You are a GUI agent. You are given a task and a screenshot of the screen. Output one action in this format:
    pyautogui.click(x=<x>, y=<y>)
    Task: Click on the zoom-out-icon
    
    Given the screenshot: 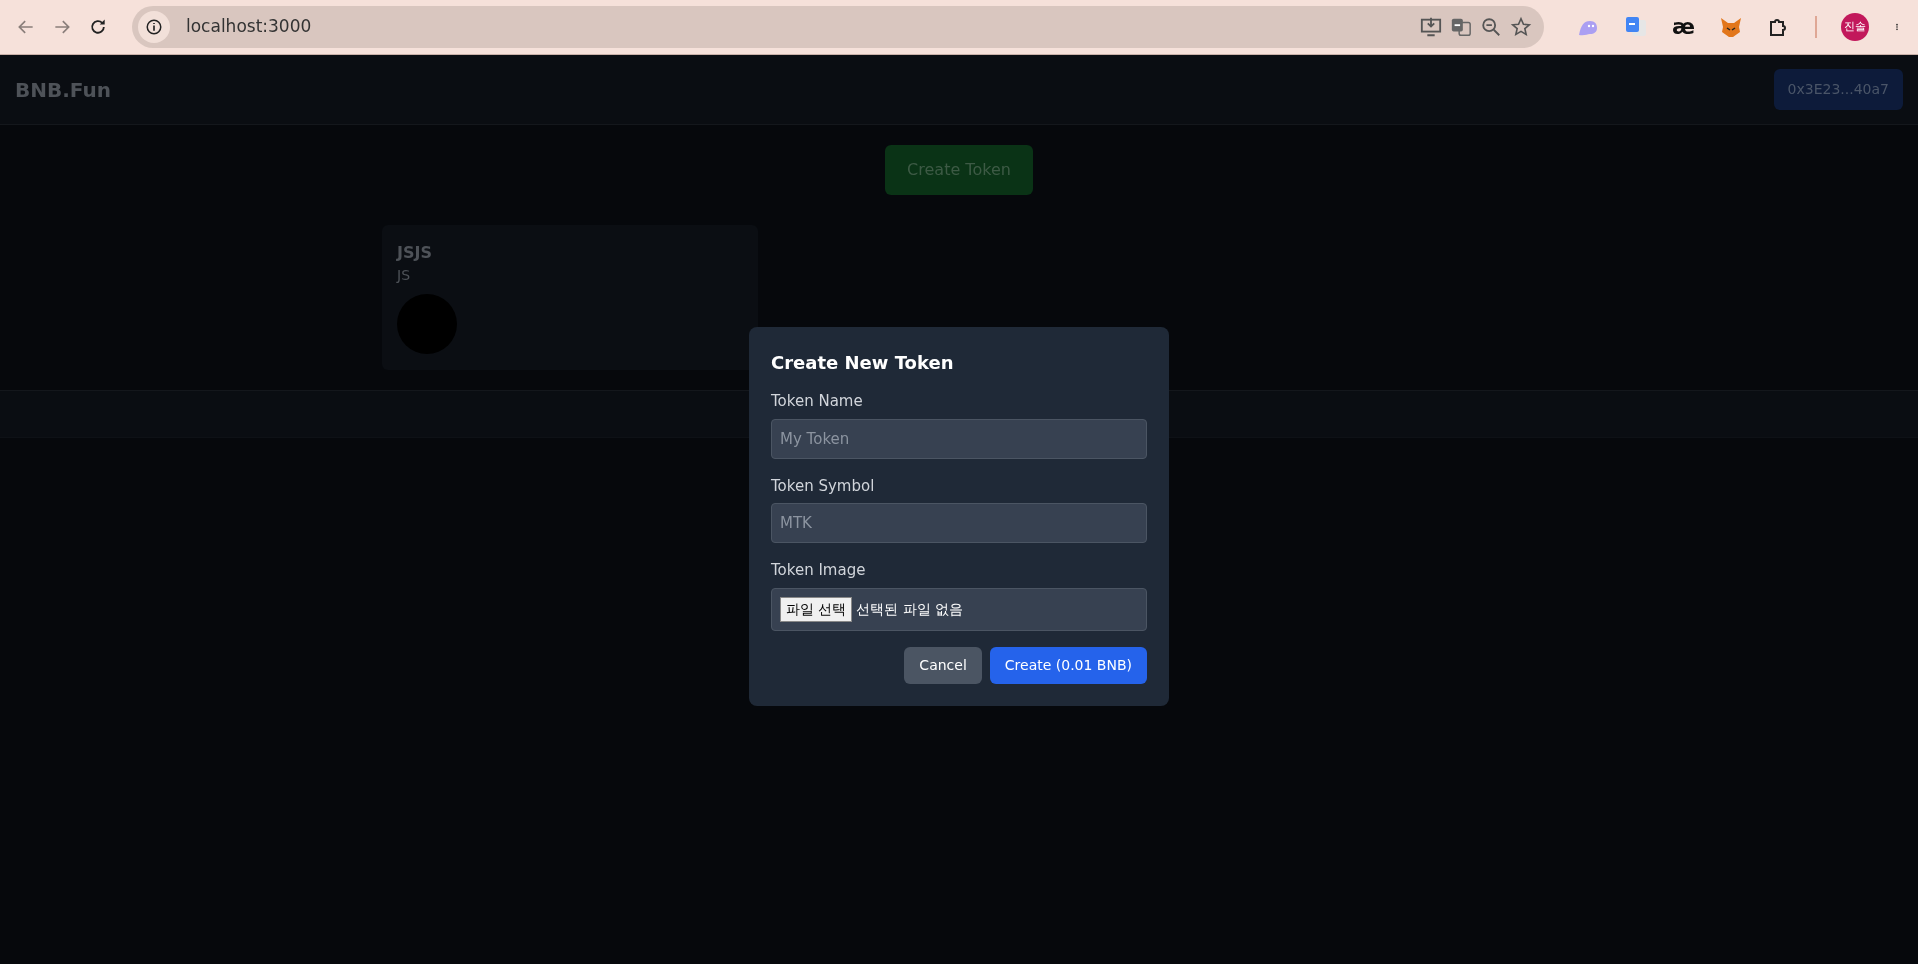 What is the action you would take?
    pyautogui.click(x=1491, y=27)
    